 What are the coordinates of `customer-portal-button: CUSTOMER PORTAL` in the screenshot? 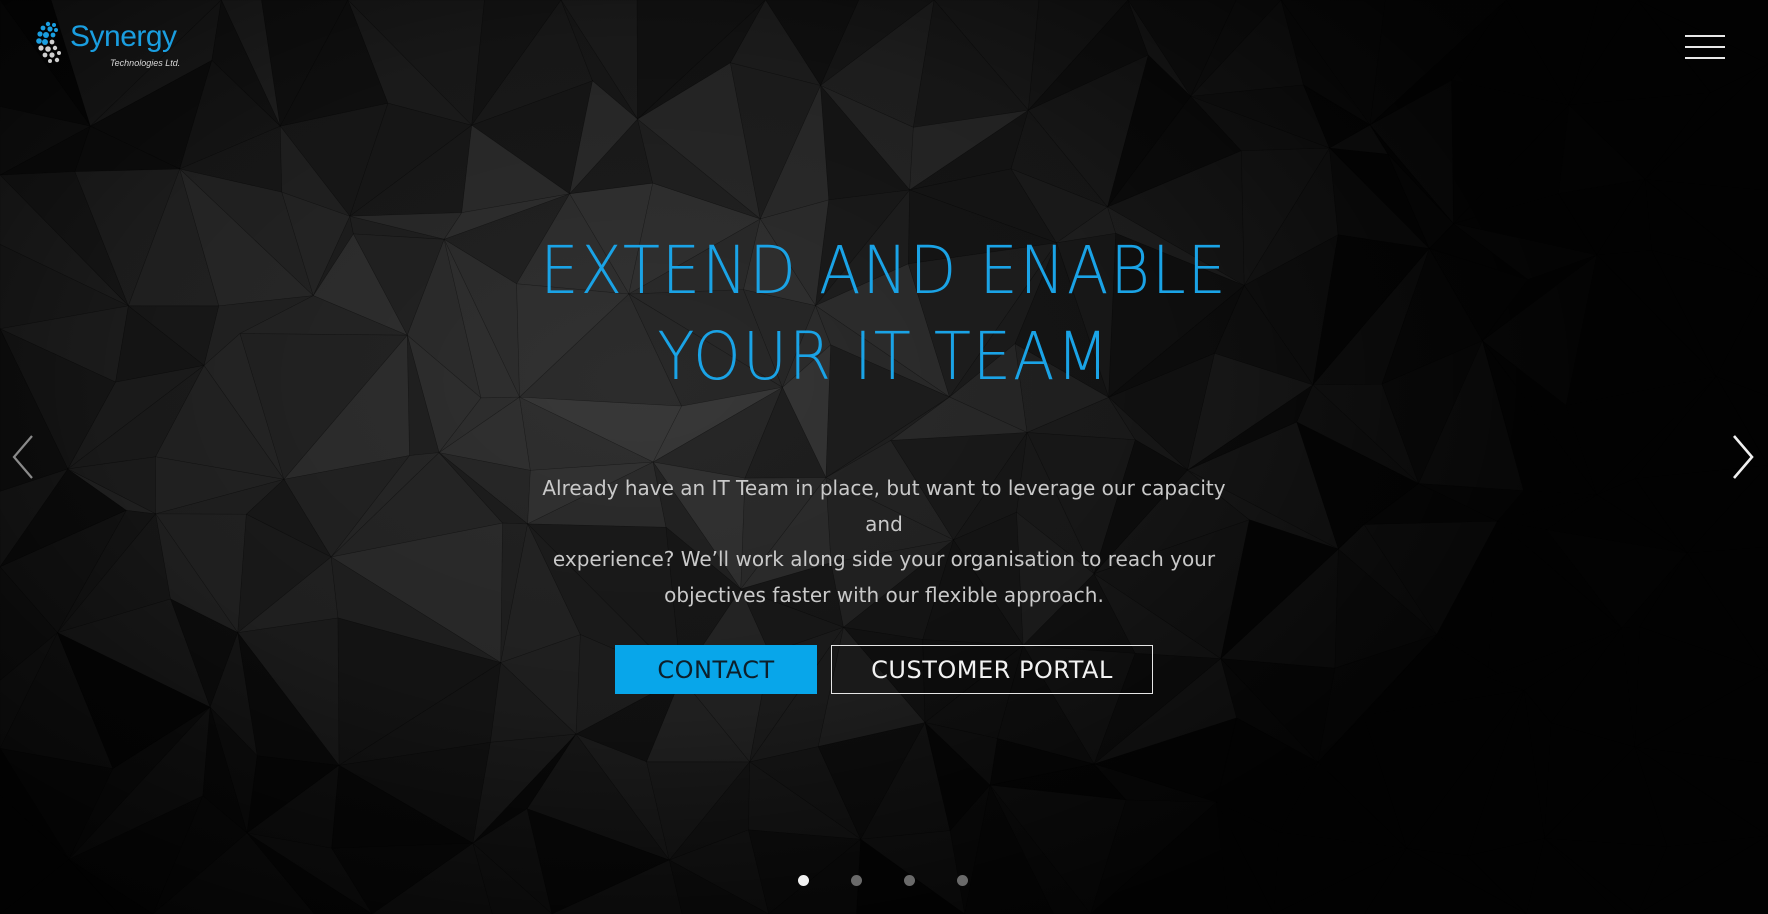 It's located at (992, 669).